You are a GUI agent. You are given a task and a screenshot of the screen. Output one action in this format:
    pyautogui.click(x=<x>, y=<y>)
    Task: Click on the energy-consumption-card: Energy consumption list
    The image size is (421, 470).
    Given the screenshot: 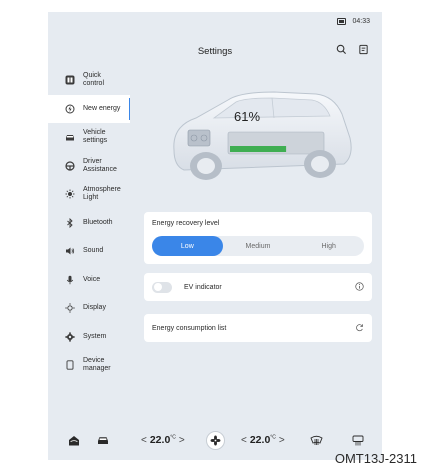 What is the action you would take?
    pyautogui.click(x=258, y=328)
    